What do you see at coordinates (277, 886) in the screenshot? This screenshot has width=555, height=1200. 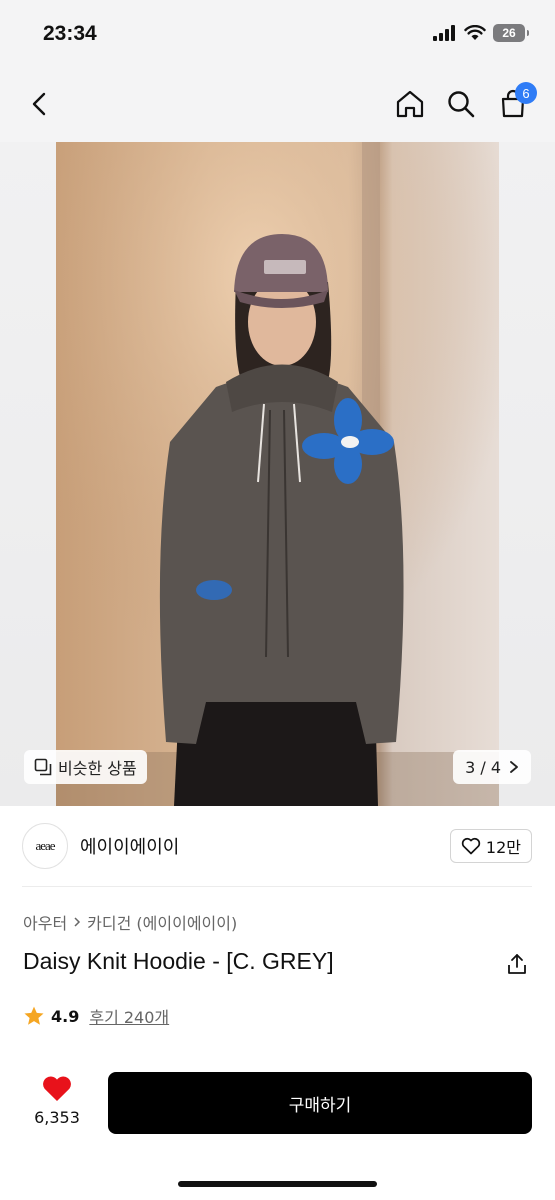 I see `divider` at bounding box center [277, 886].